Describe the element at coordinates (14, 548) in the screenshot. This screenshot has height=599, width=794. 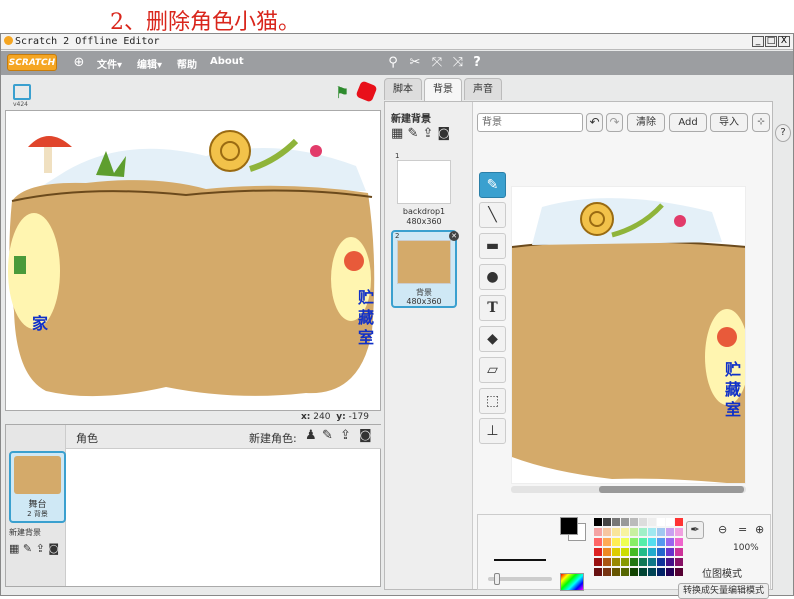
I see `backdrop-library-icon: ▦` at that location.